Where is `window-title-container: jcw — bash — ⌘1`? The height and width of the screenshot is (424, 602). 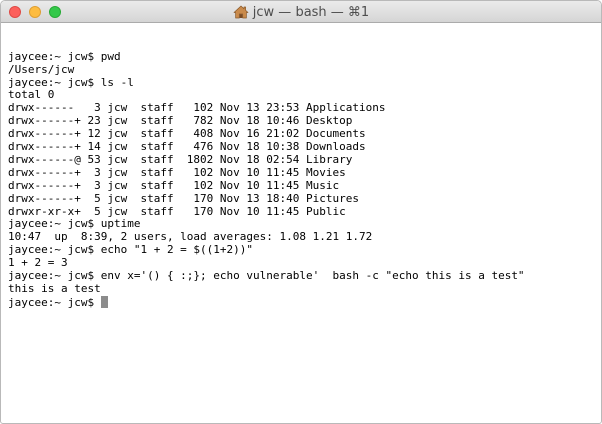
window-title-container: jcw — bash — ⌘1 is located at coordinates (301, 12).